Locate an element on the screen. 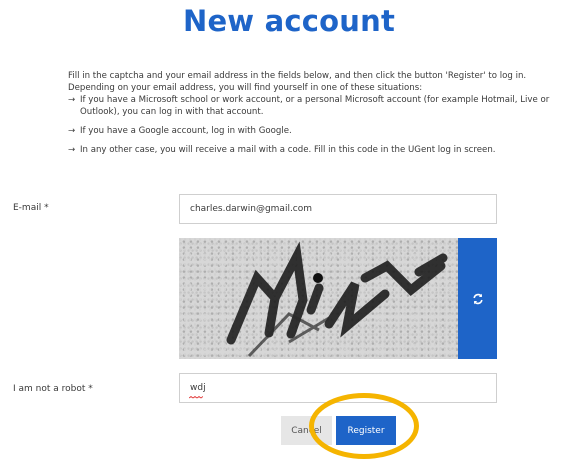 The width and height of the screenshot is (578, 463). refresh-icon is located at coordinates (477, 298).